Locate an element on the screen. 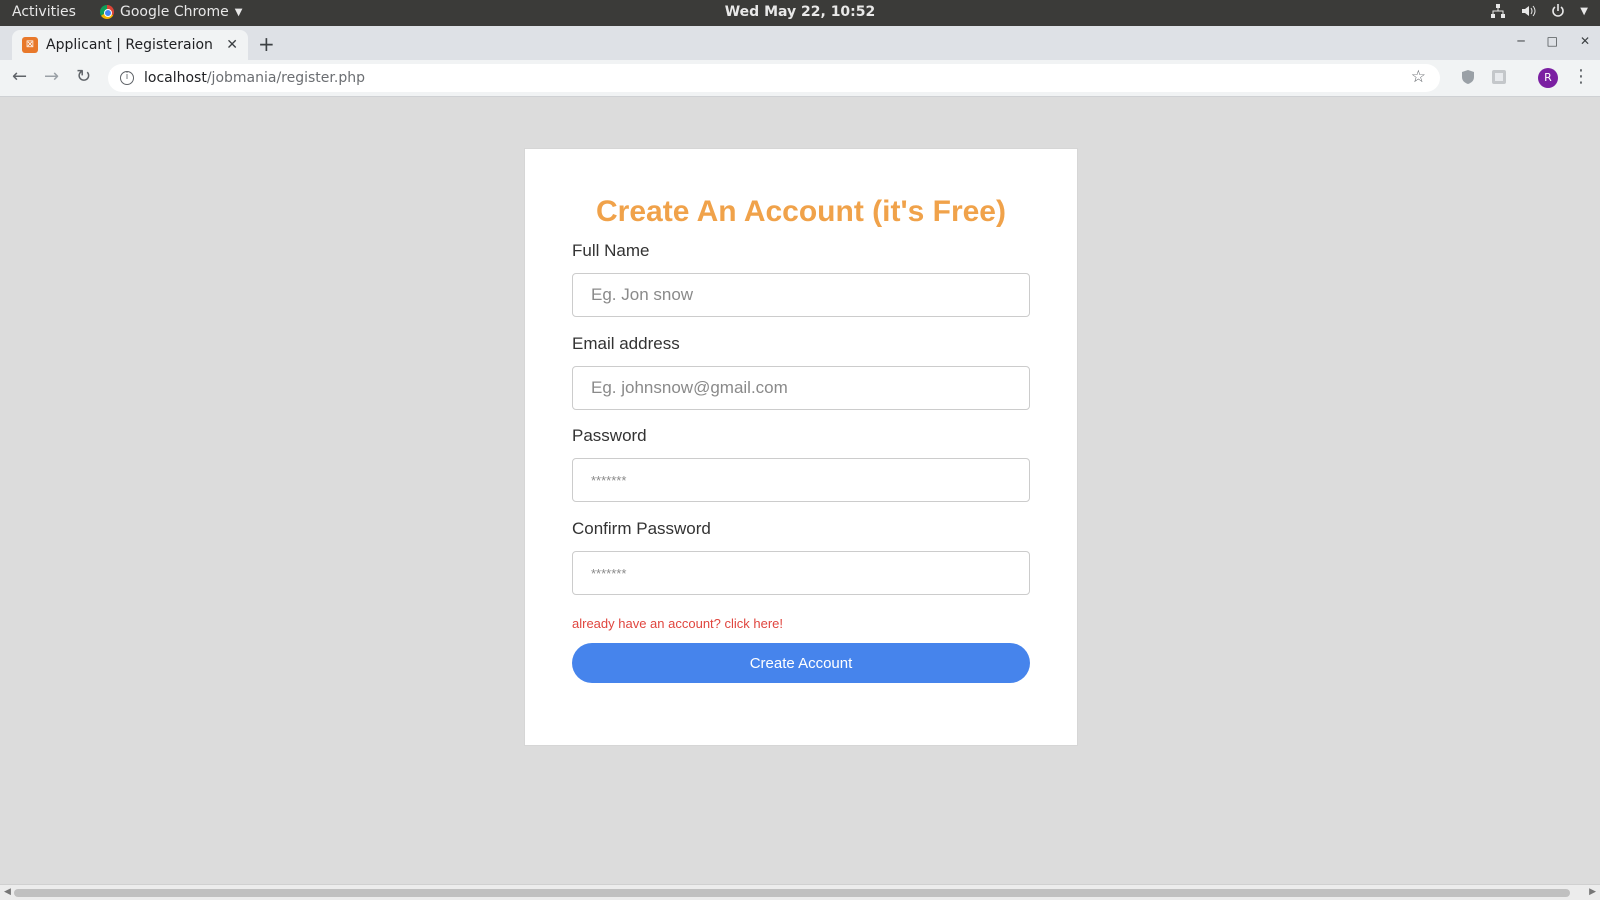  fullname-label: Full Name is located at coordinates (611, 250).